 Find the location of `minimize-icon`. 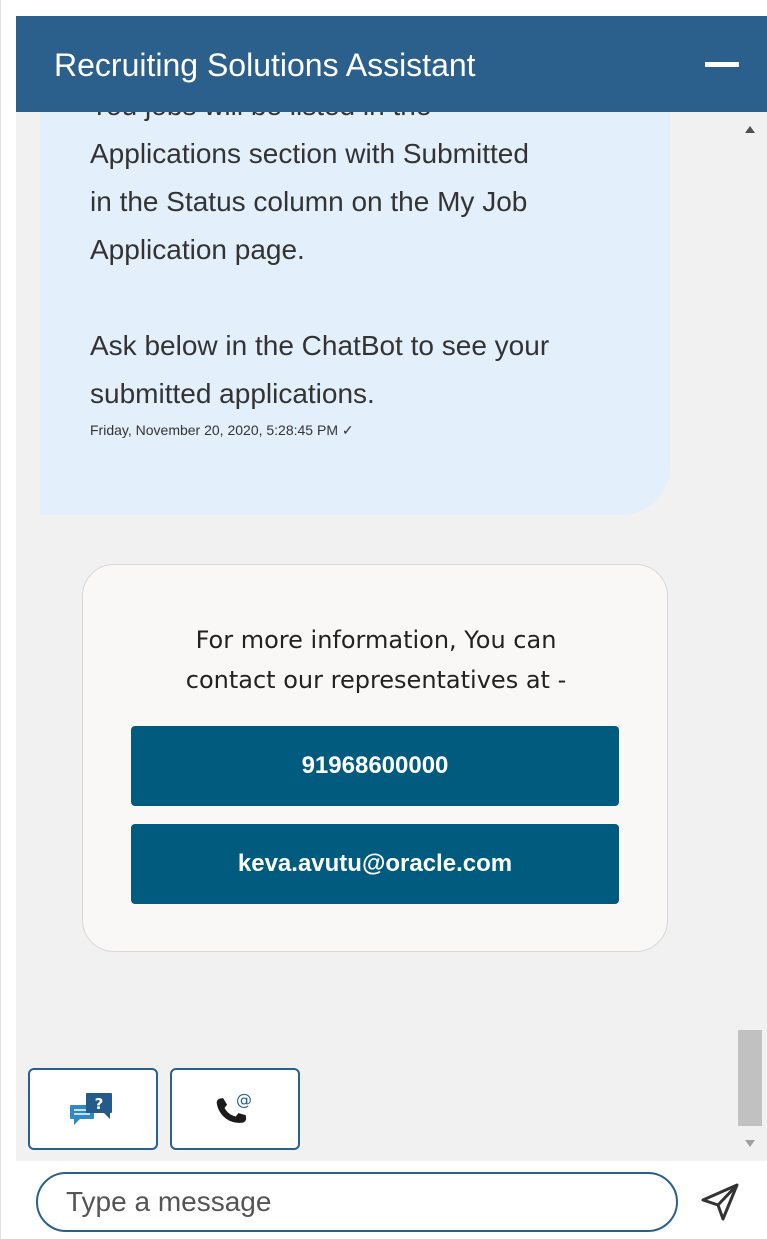

minimize-icon is located at coordinates (722, 64).